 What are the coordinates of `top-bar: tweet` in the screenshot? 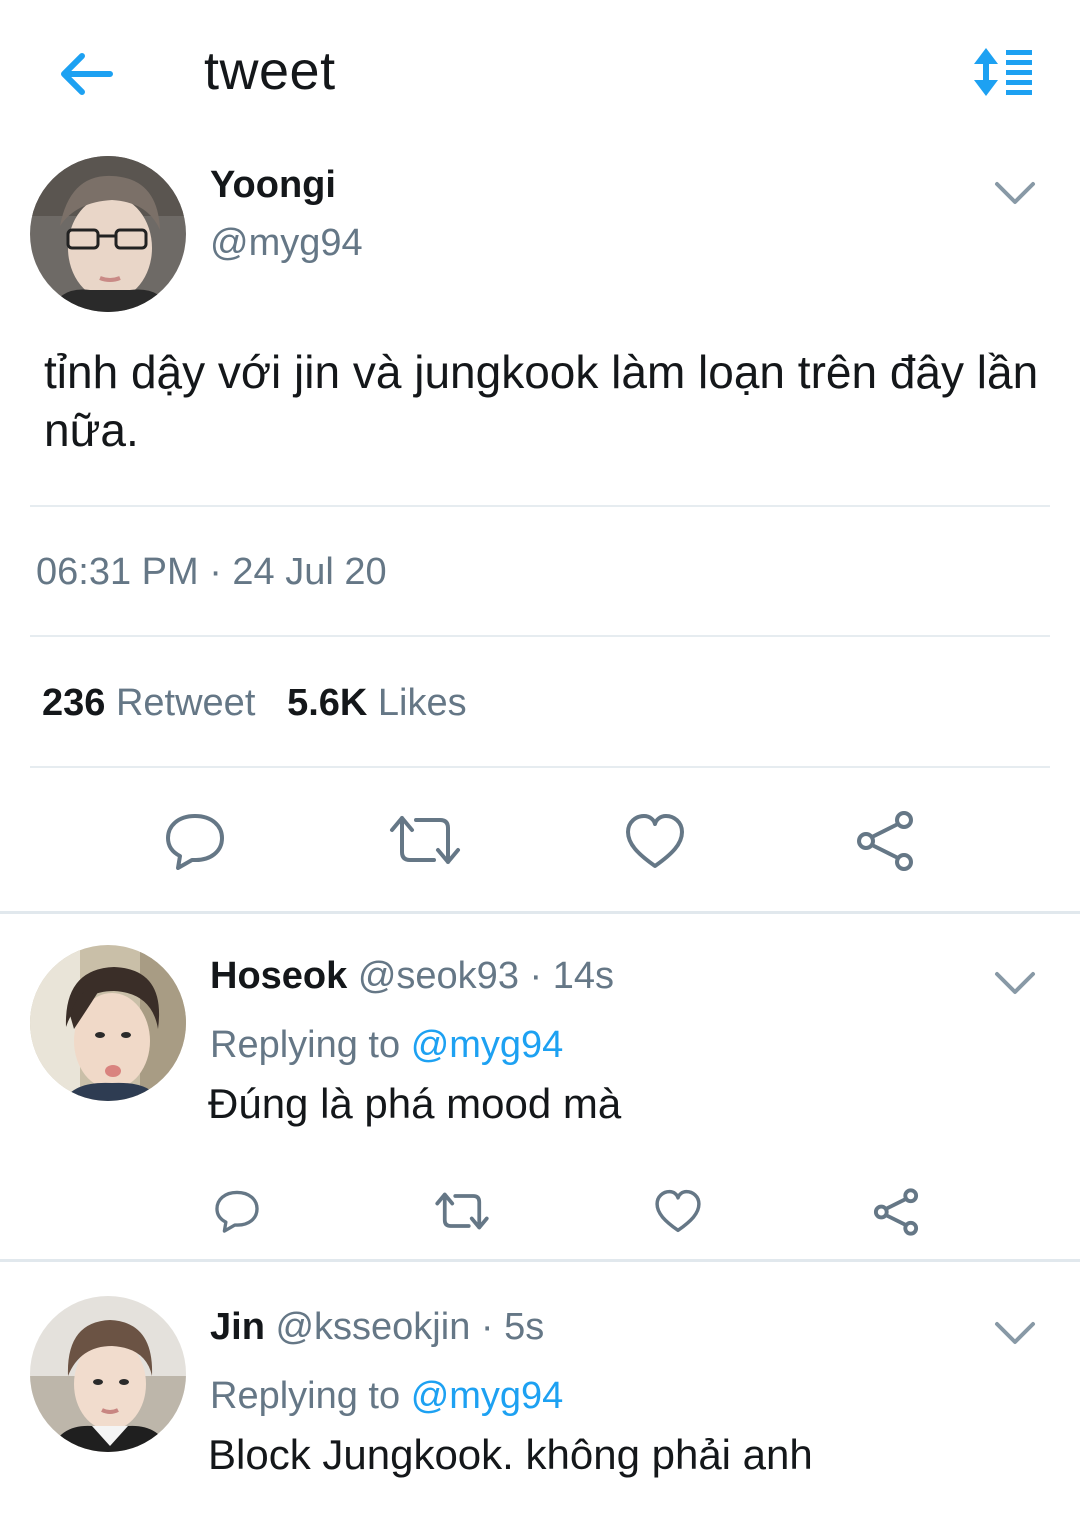 It's located at (540, 70).